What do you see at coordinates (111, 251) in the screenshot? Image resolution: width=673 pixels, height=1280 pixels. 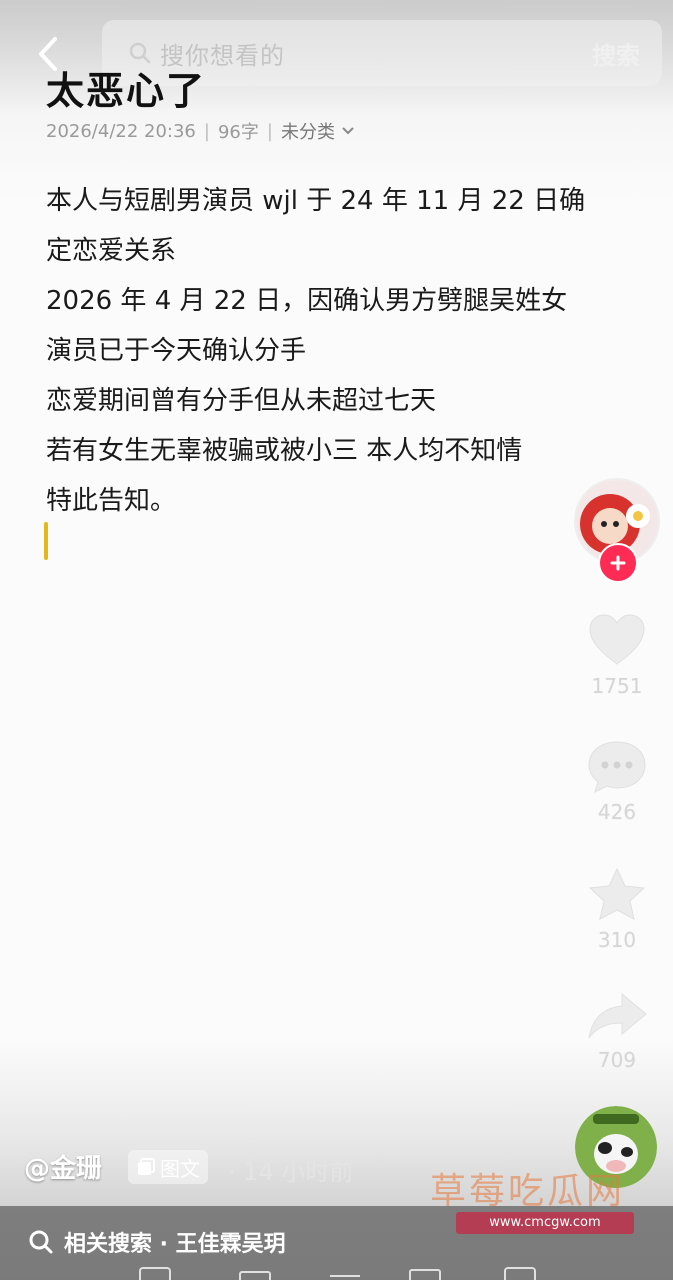 I see `body-line: 定恋爱关系` at bounding box center [111, 251].